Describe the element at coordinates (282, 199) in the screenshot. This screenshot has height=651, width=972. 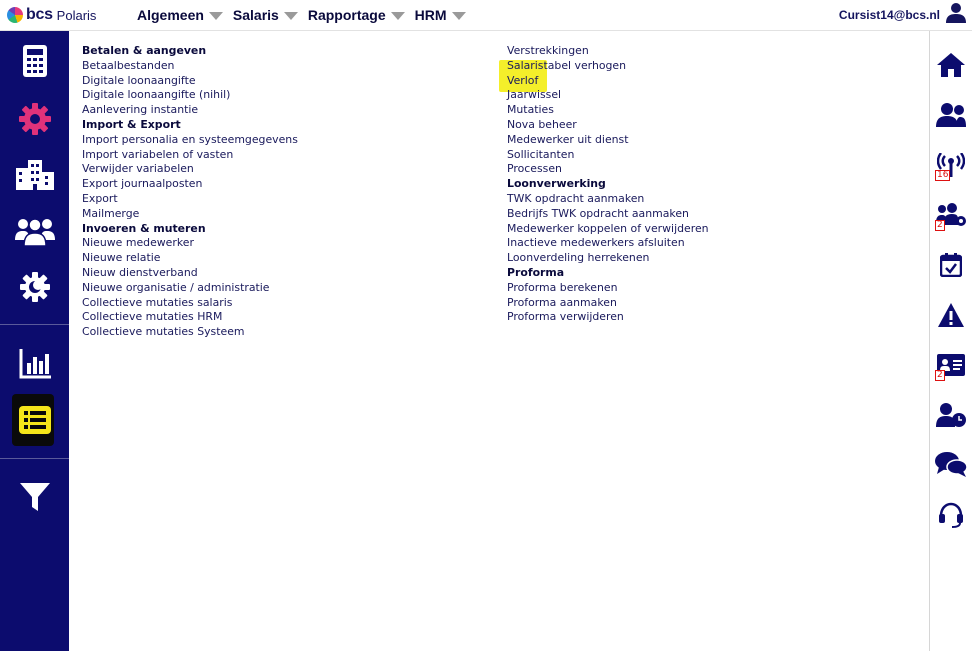
I see `menu-link: Export` at that location.